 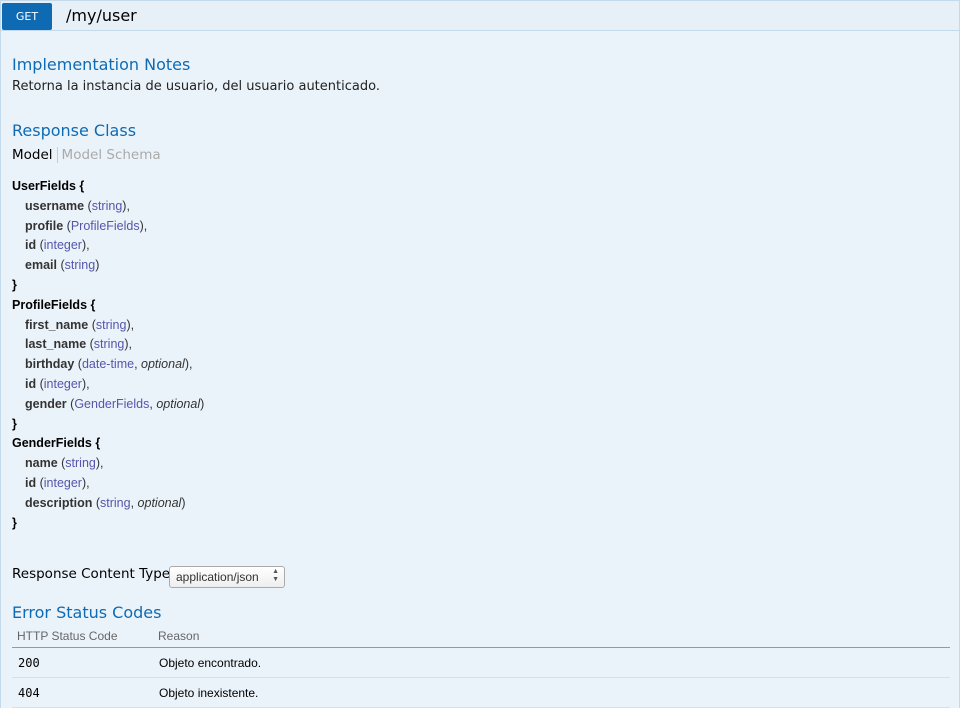 I want to click on status-reason: Objeto inexistente., so click(x=209, y=693).